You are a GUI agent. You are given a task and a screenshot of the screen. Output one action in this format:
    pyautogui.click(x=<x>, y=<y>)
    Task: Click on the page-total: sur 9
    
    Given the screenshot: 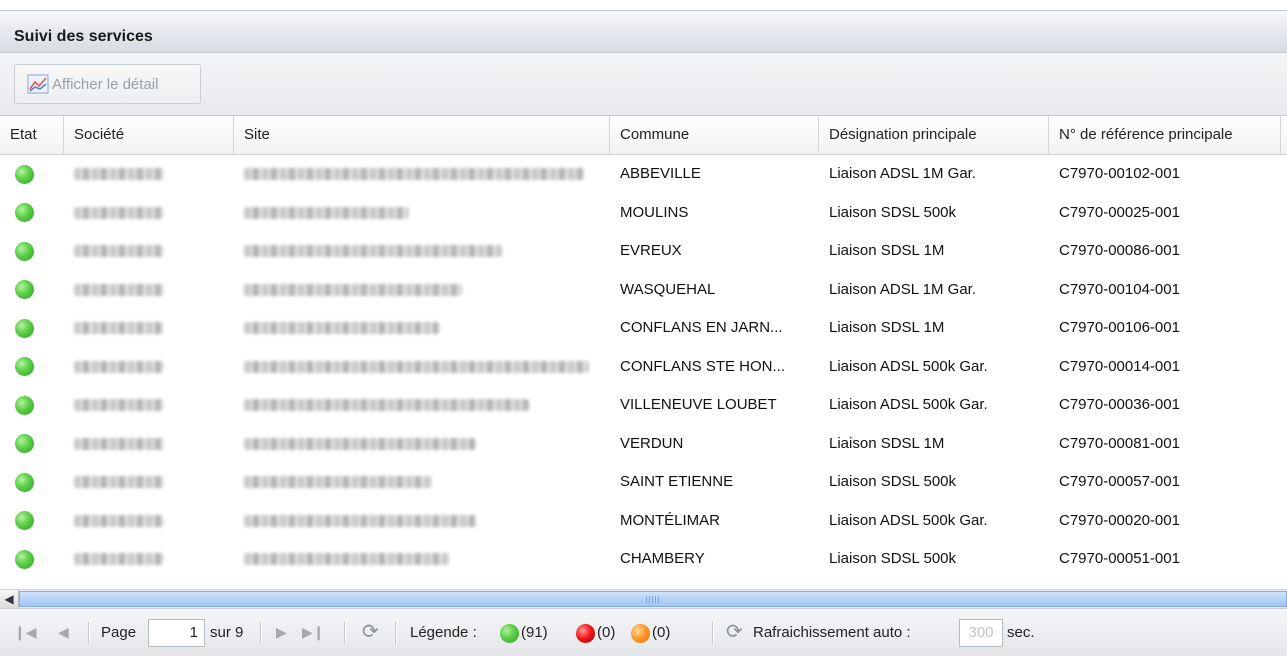 What is the action you would take?
    pyautogui.click(x=227, y=632)
    